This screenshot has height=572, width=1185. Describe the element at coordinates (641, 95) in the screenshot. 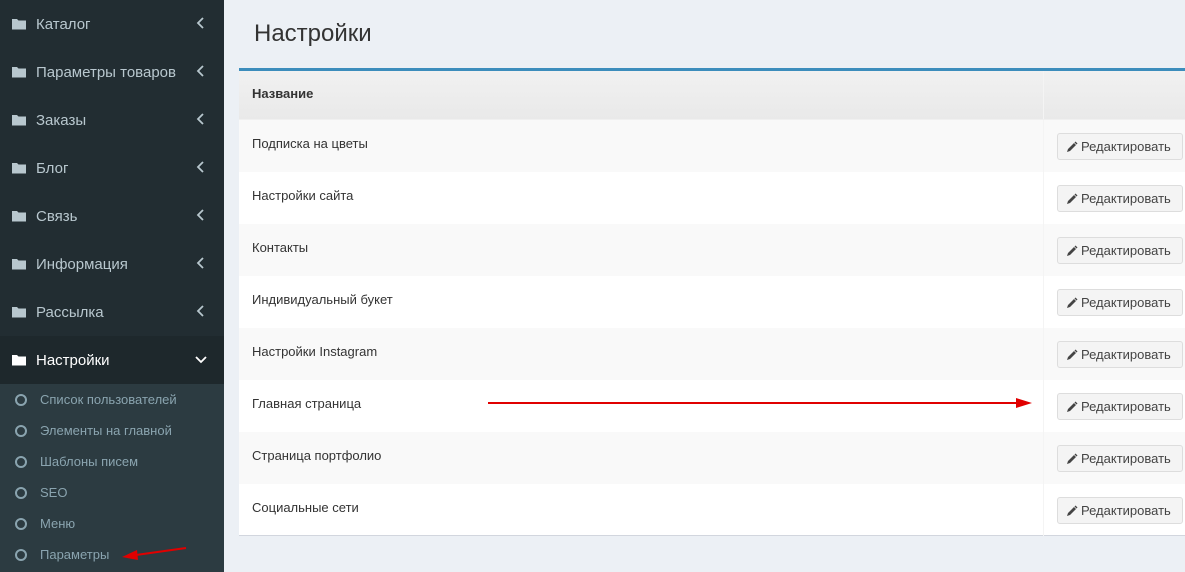

I see `column-header-name: Название` at that location.